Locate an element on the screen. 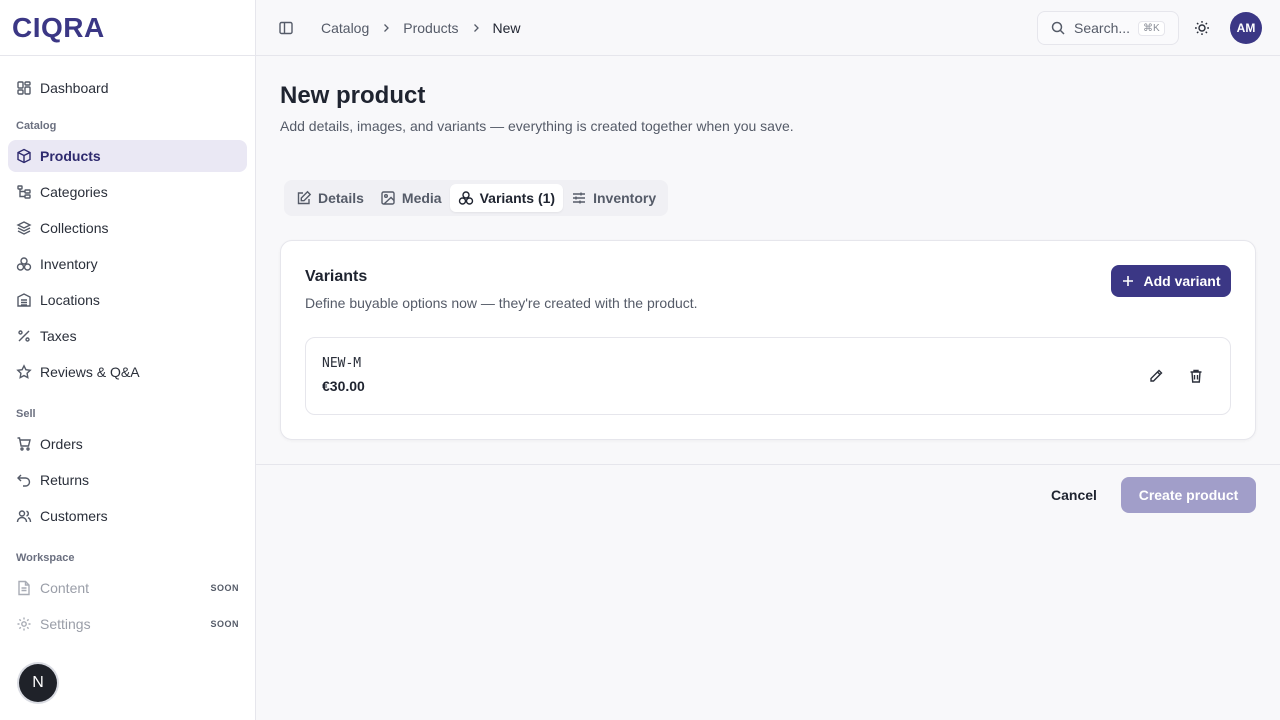 The height and width of the screenshot is (720, 1280). section-label-sell: Sell is located at coordinates (26, 414).